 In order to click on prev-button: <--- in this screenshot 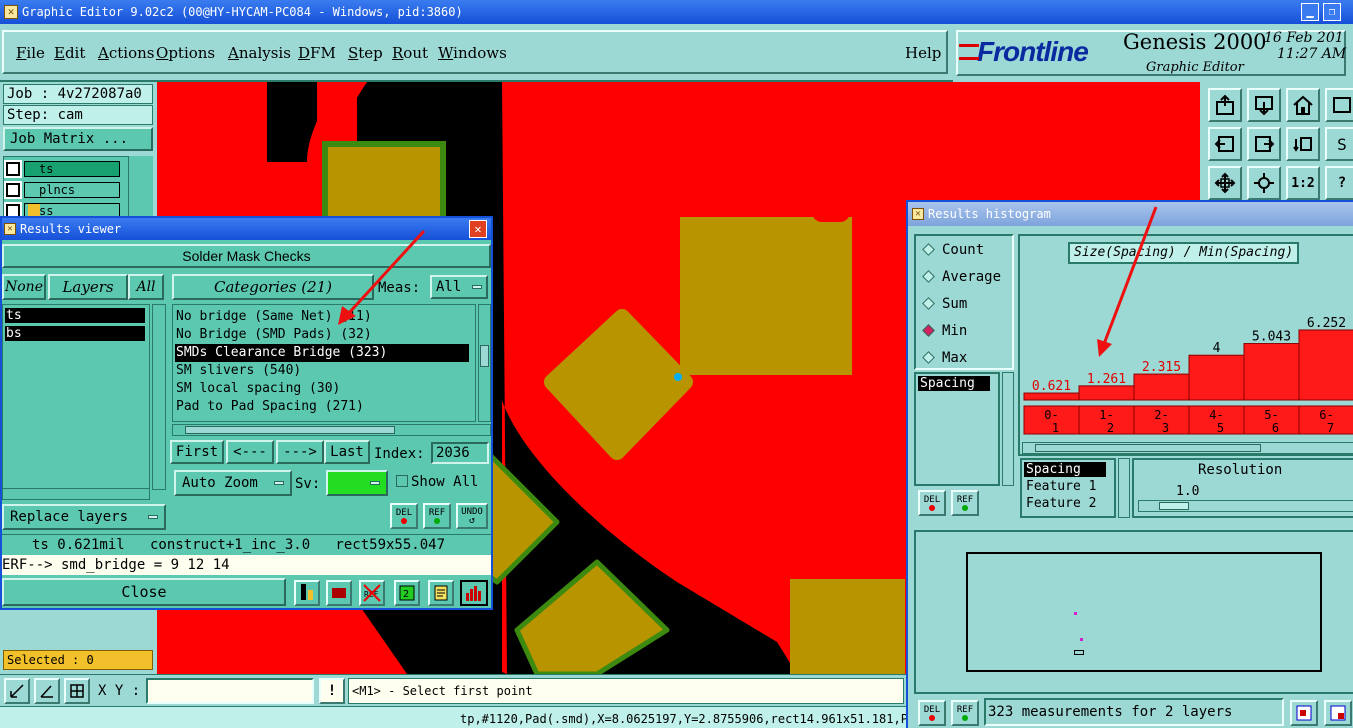, I will do `click(250, 452)`.